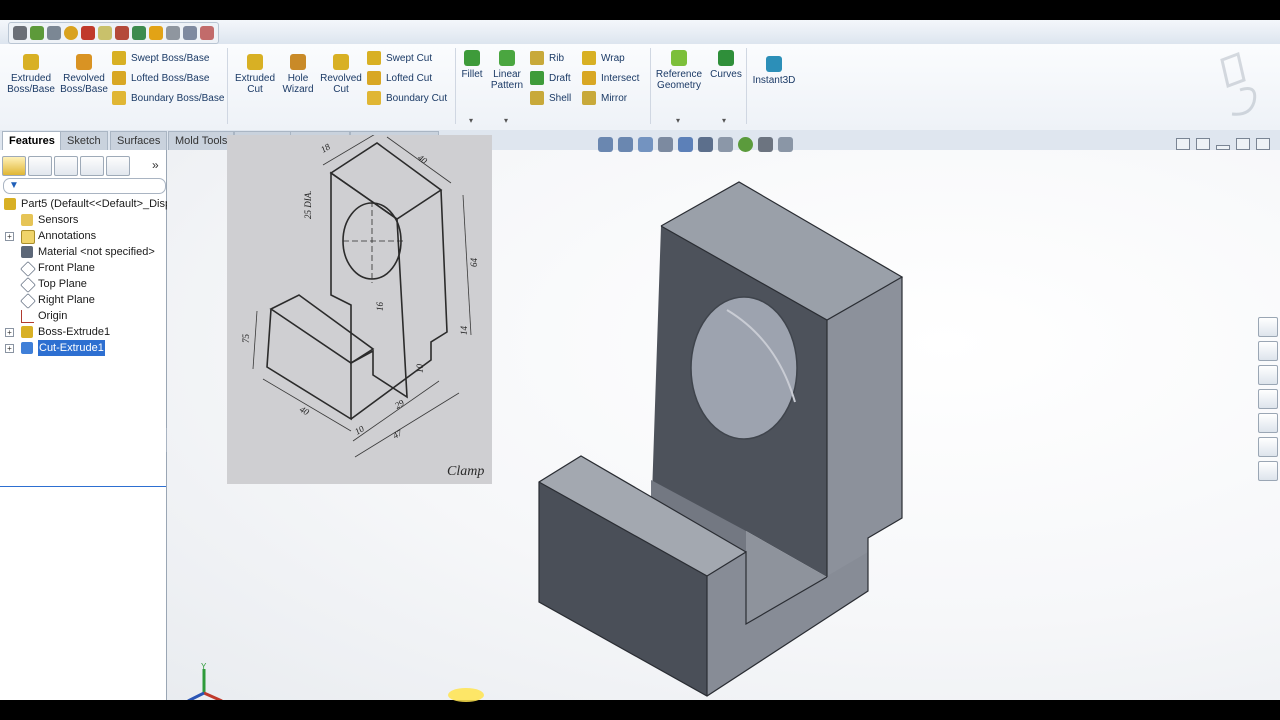 This screenshot has height=720, width=1280. Describe the element at coordinates (679, 58) in the screenshot. I see `reference-geometry-icon` at that location.